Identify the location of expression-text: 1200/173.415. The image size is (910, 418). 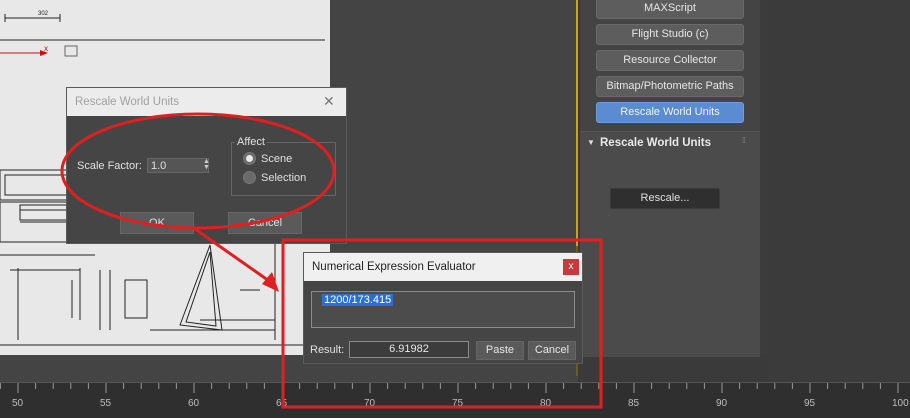
(358, 300).